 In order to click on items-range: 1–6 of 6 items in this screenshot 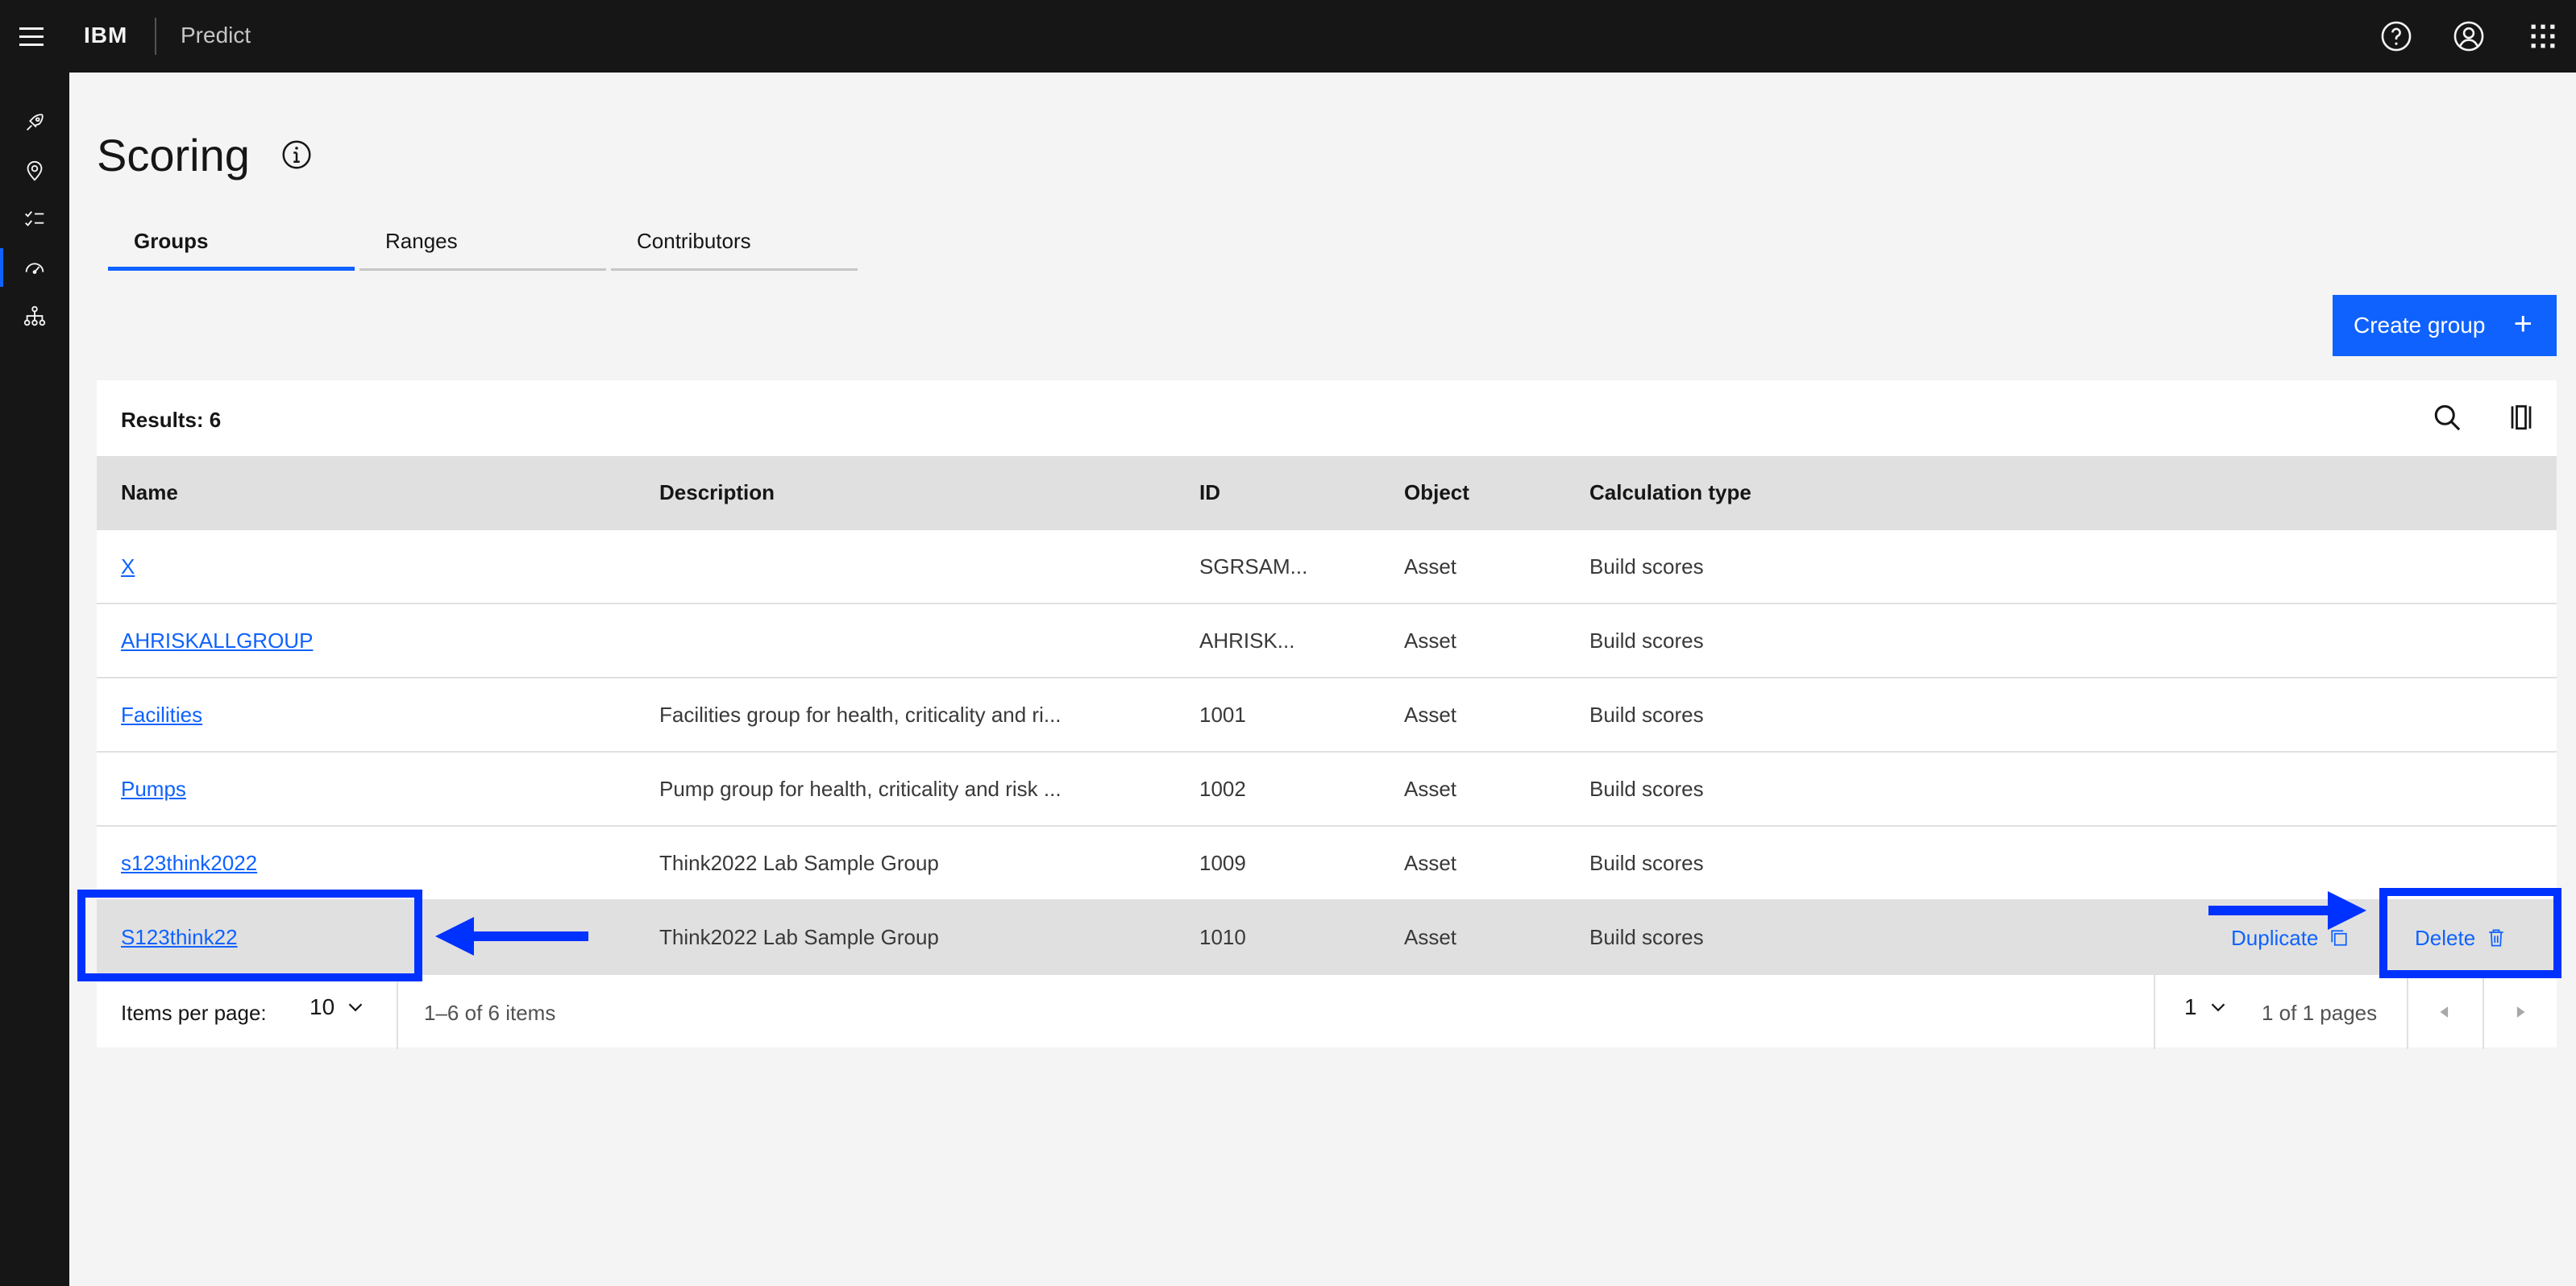, I will do `click(490, 1013)`.